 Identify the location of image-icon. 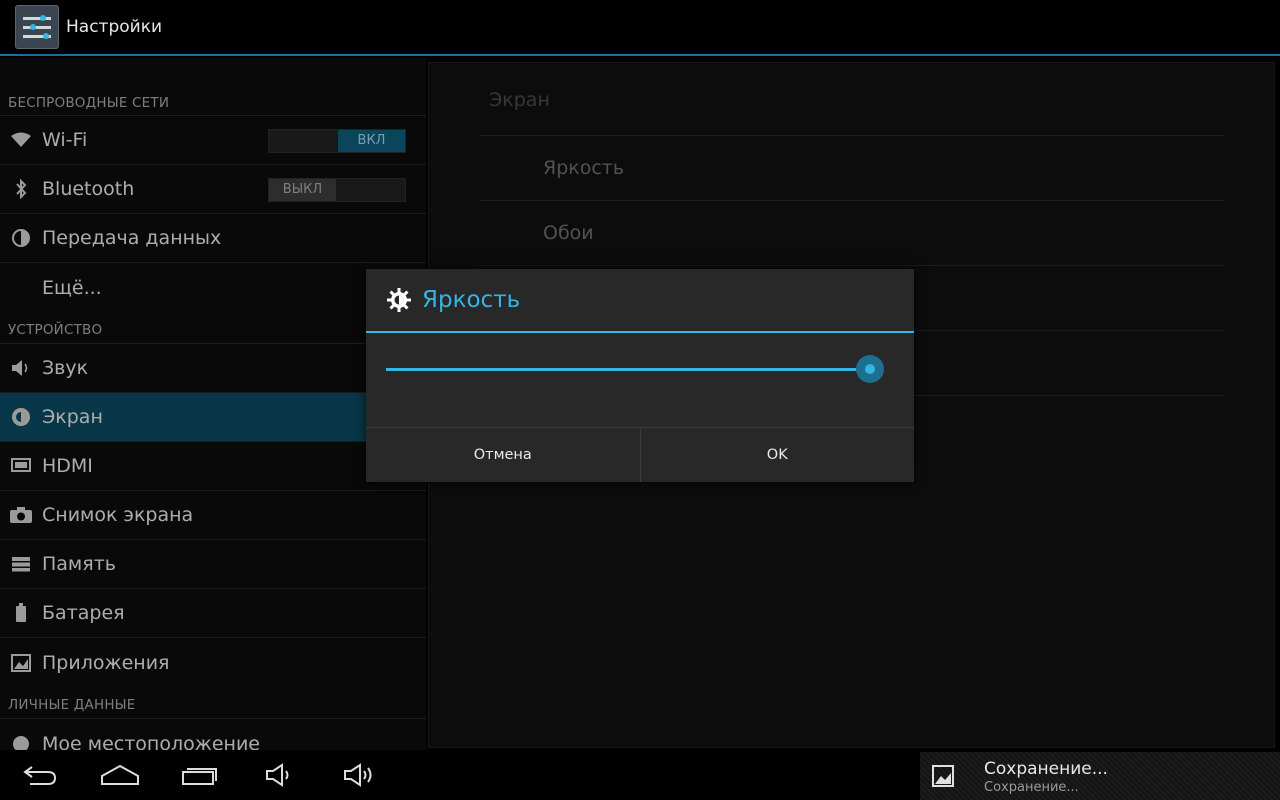
(943, 776).